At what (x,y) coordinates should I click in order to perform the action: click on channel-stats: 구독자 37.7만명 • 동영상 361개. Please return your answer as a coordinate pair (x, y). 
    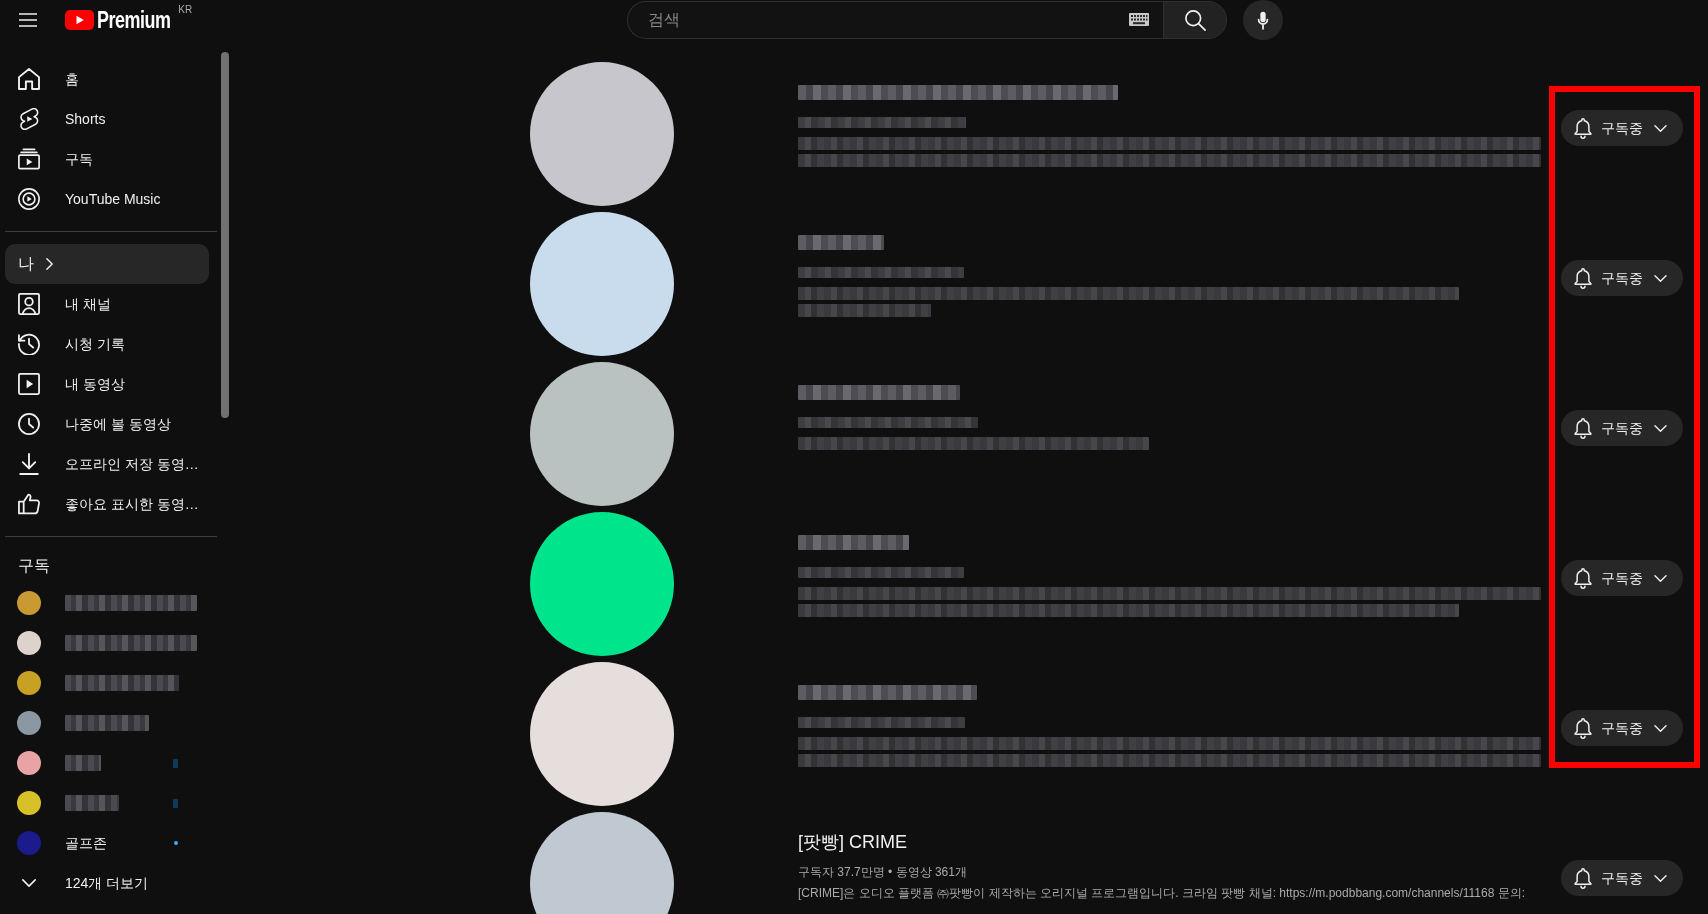
    Looking at the image, I should click on (883, 872).